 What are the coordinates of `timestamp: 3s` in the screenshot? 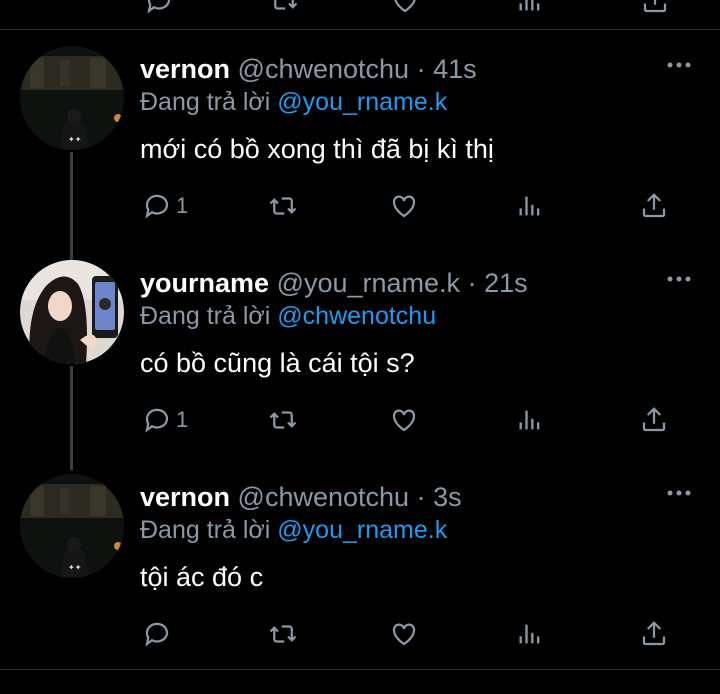 It's located at (447, 497).